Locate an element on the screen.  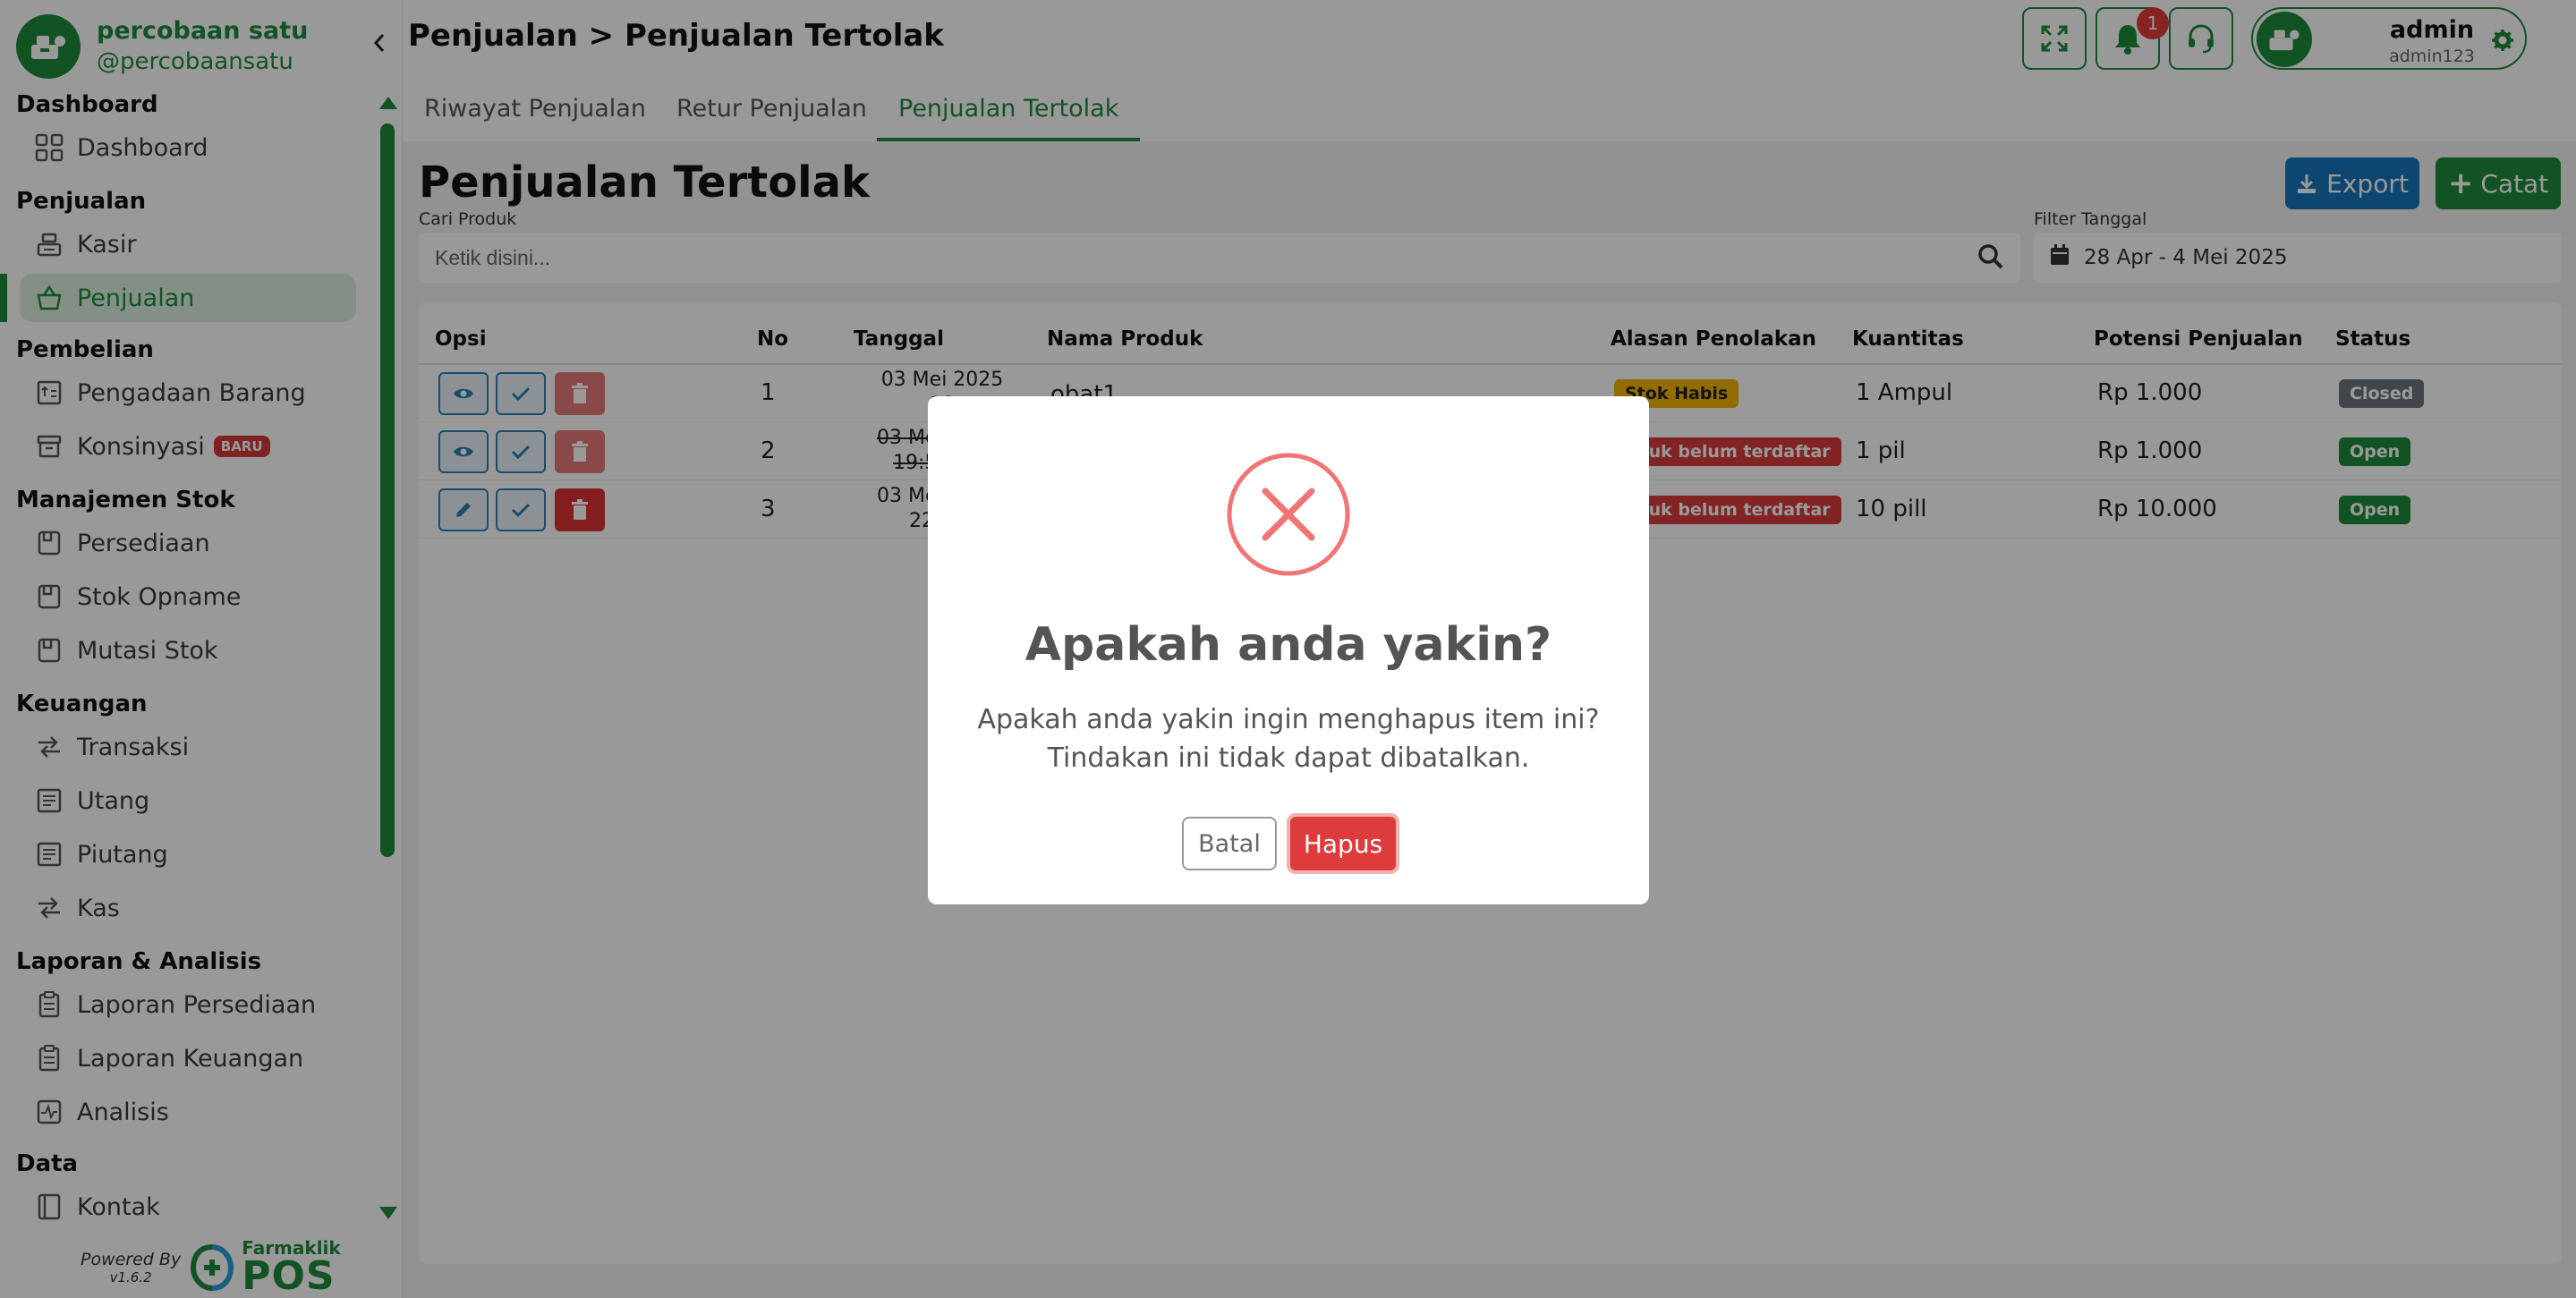
error-x-icon is located at coordinates (1288, 515).